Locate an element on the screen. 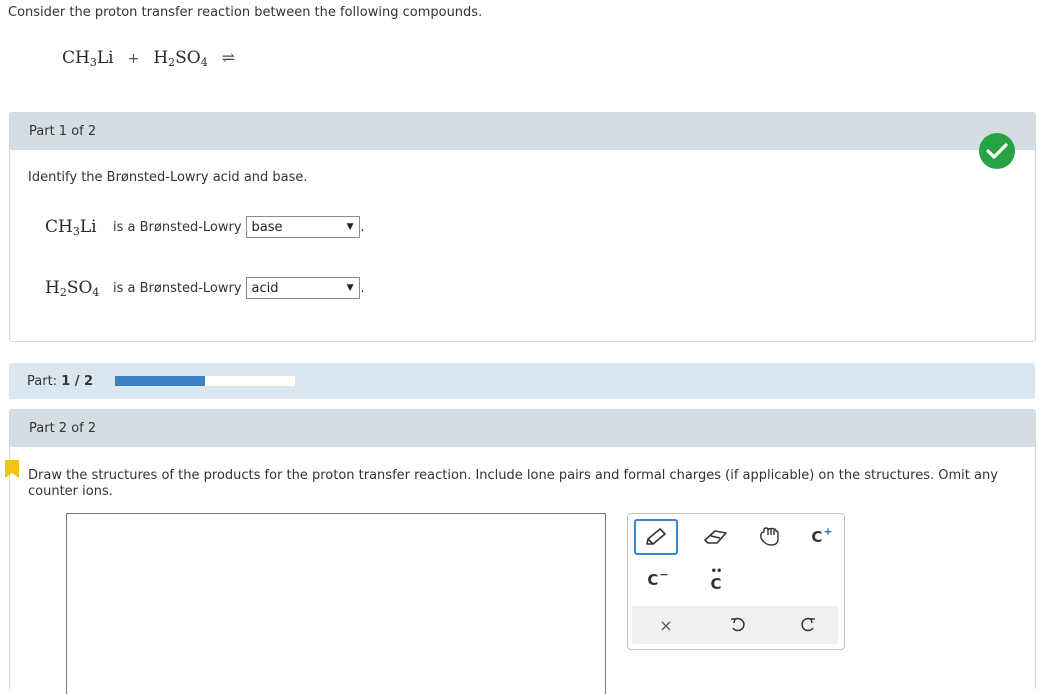 The image size is (1044, 694). progress-track is located at coordinates (205, 381).